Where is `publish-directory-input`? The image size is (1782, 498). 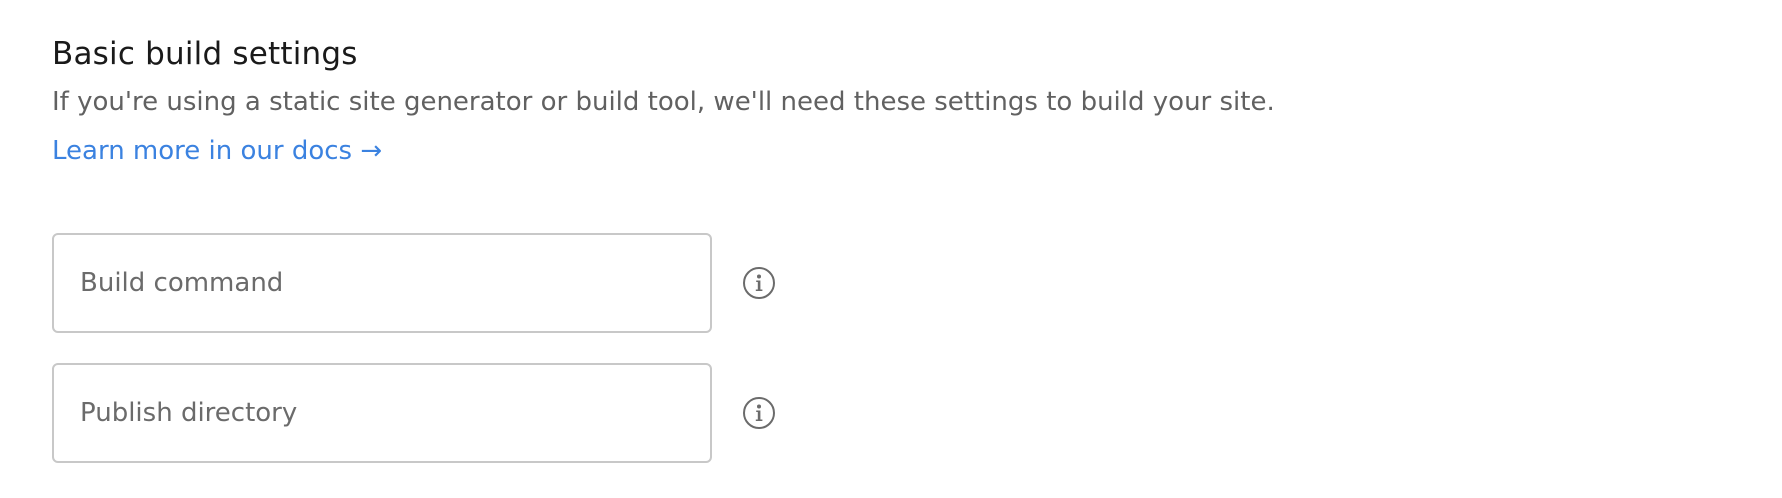
publish-directory-input is located at coordinates (382, 413).